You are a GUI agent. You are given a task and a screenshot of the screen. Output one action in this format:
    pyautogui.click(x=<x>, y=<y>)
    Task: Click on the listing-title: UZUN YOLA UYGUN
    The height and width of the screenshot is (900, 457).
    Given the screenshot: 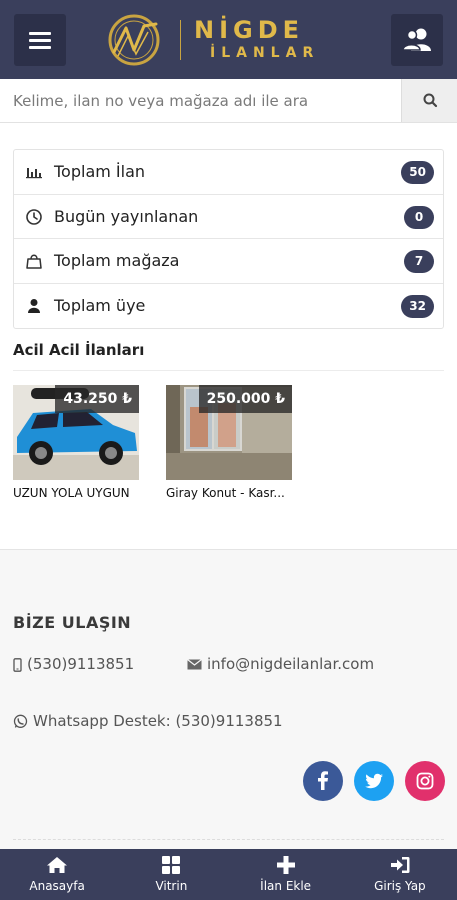 What is the action you would take?
    pyautogui.click(x=76, y=493)
    